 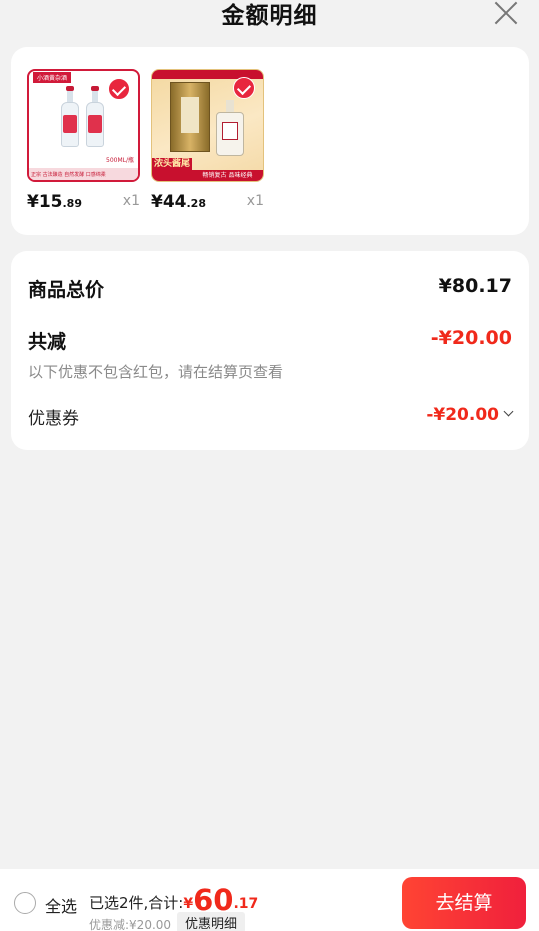 What do you see at coordinates (156, 372) in the screenshot?
I see `discount-note: 以下优惠不包含红包，请在结算页查看` at bounding box center [156, 372].